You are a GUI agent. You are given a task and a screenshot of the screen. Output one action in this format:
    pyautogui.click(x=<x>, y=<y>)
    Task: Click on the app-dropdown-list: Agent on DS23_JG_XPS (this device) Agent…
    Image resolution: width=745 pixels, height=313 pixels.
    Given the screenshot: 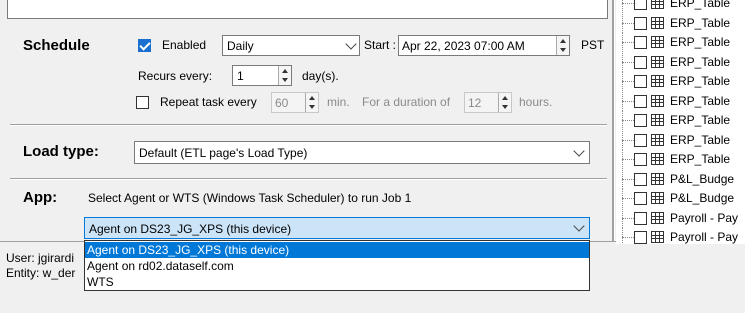 What is the action you would take?
    pyautogui.click(x=337, y=265)
    